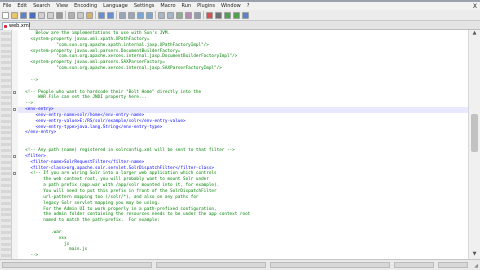  What do you see at coordinates (77, 265) in the screenshot?
I see `status-file-type` at bounding box center [77, 265].